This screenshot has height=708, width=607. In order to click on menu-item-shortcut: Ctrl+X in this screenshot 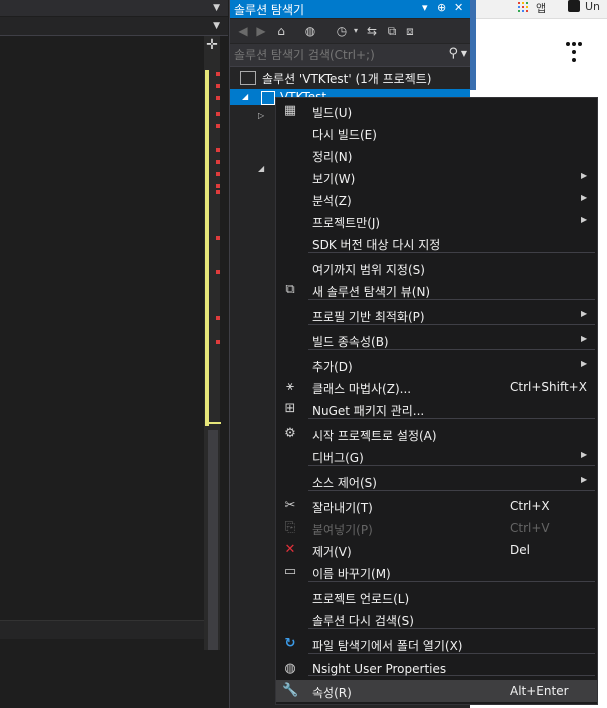, I will do `click(530, 506)`.